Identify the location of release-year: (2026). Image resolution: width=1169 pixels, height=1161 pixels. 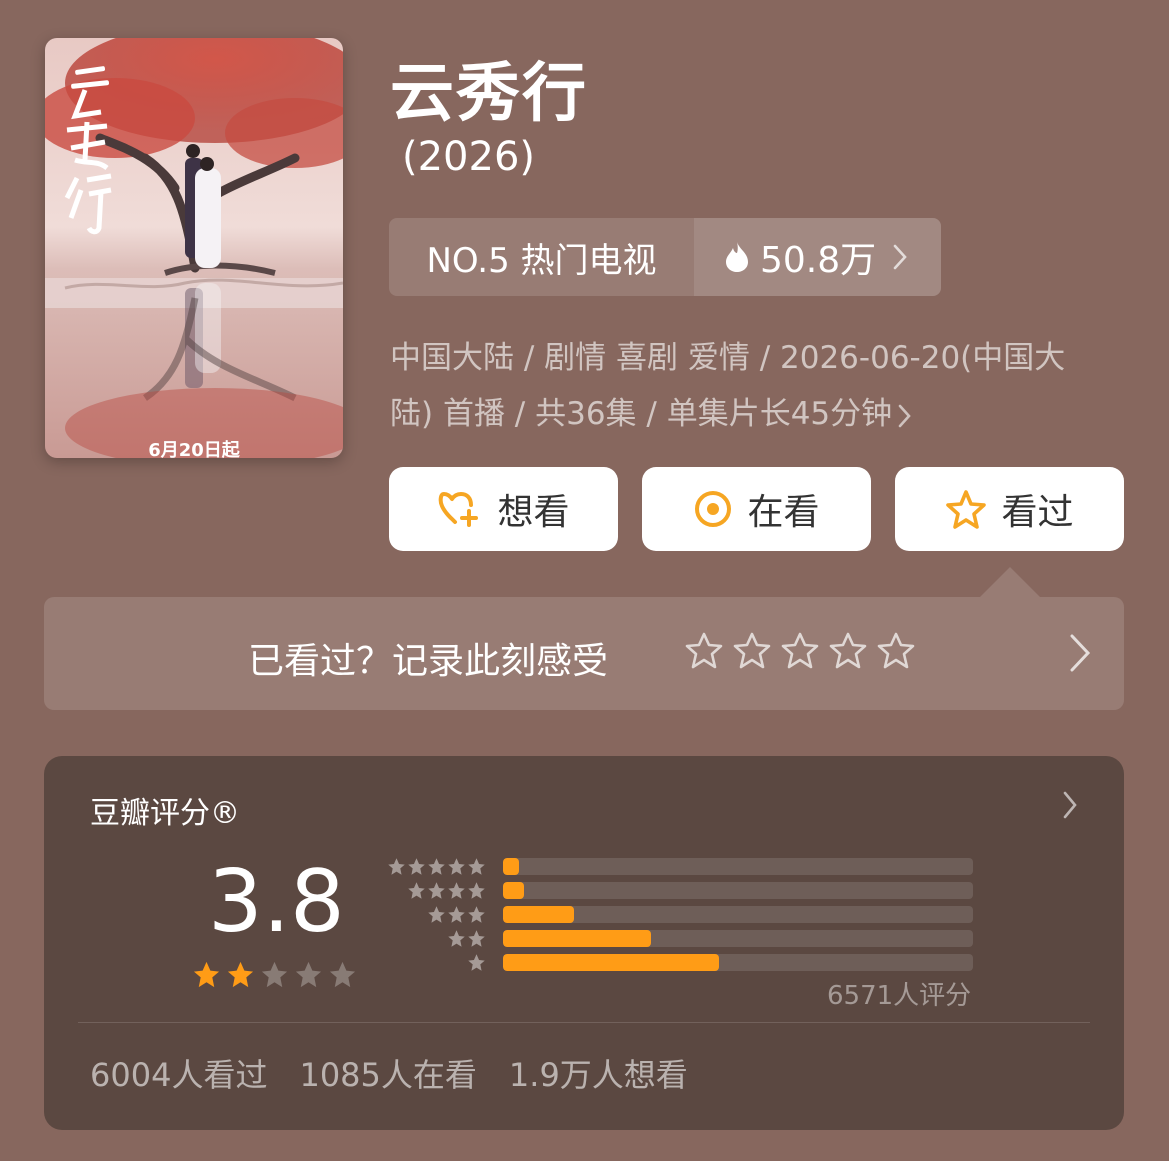
(469, 157).